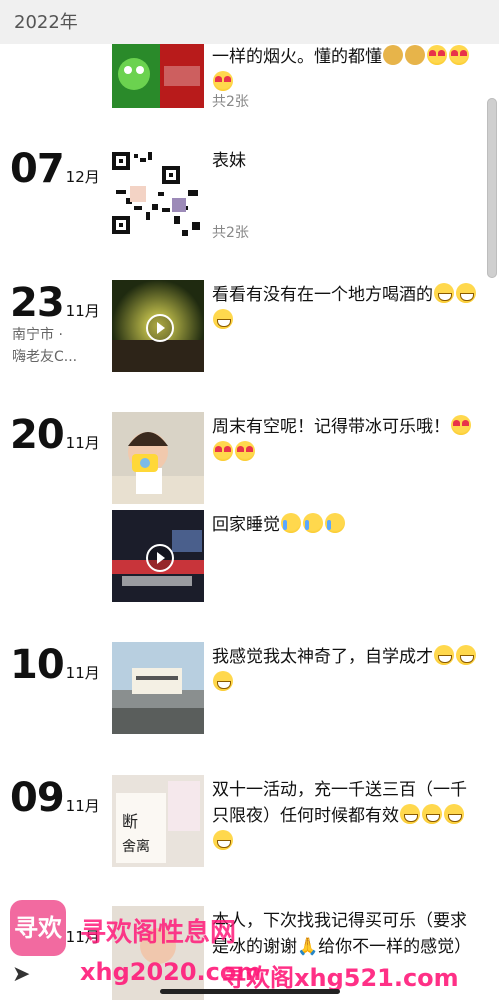 The height and width of the screenshot is (1000, 499). I want to click on arrow-icon: ➤, so click(21, 974).